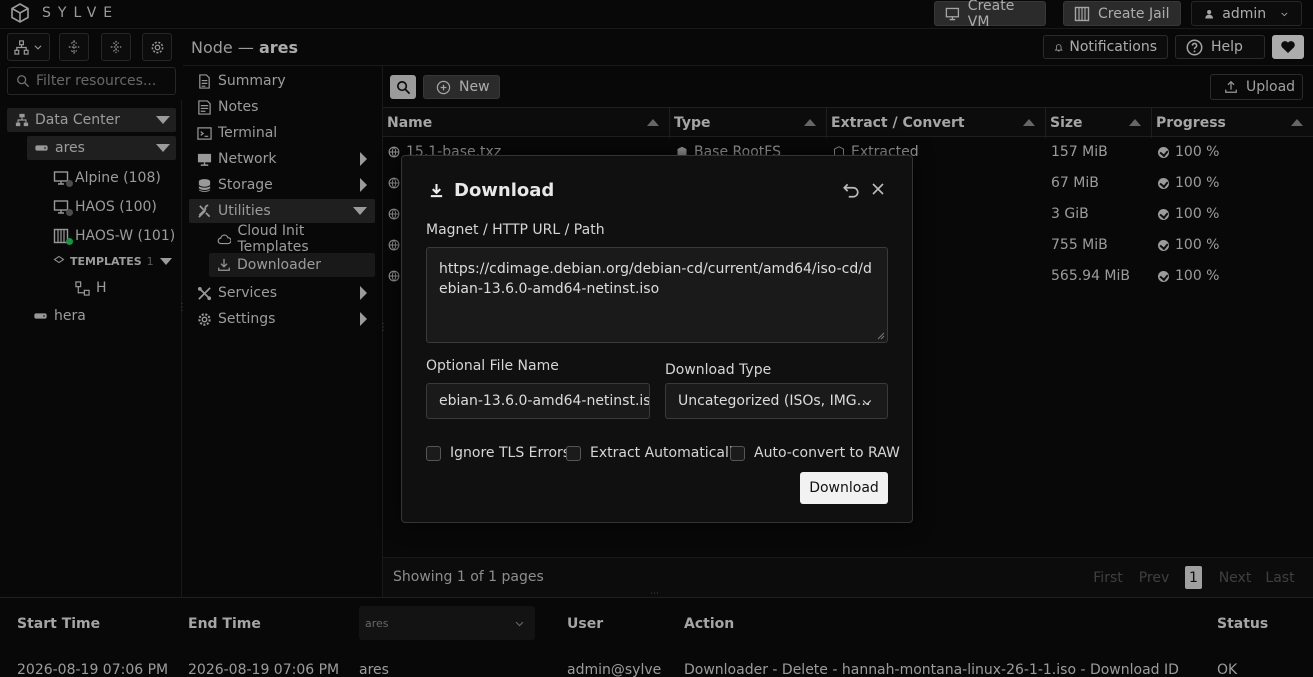 The width and height of the screenshot is (1313, 677). What do you see at coordinates (844, 488) in the screenshot?
I see `download-submit-button: Download` at bounding box center [844, 488].